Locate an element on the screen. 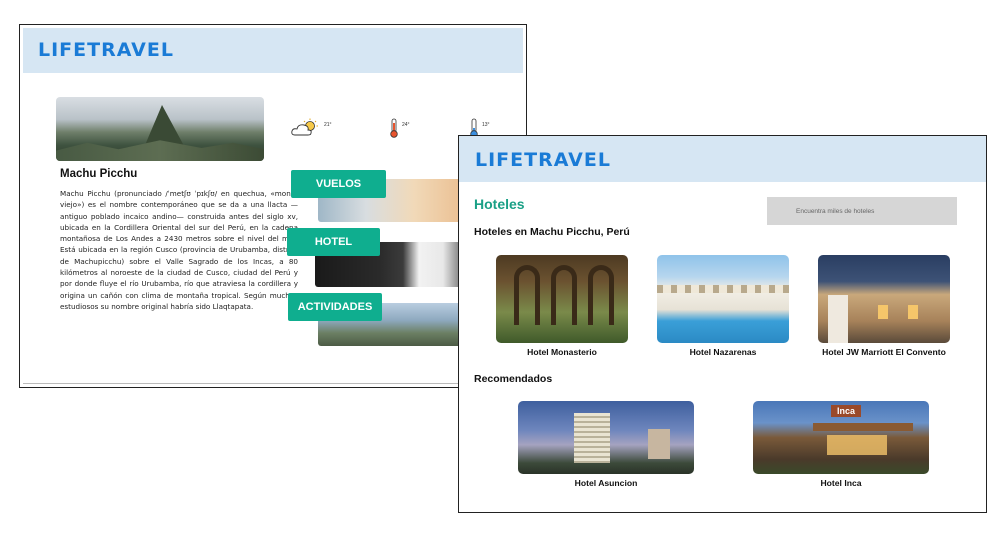  weather-item: 21° is located at coordinates (311, 128).